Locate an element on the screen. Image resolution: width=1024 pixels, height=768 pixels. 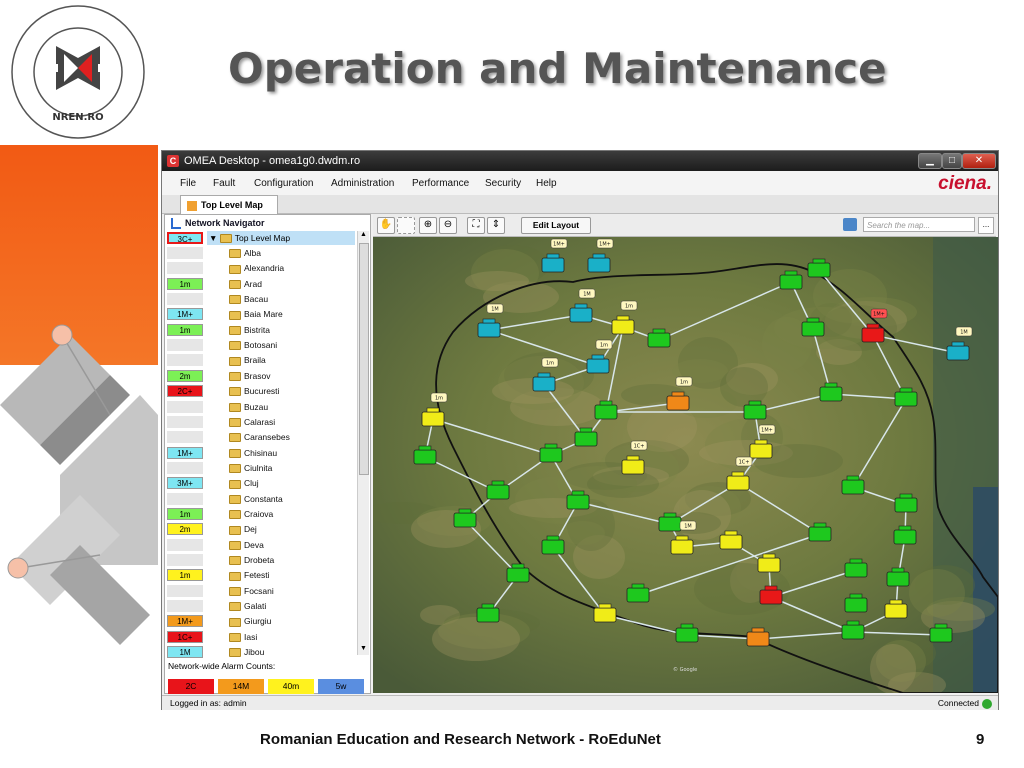
tree-node: Ciulnita is located at coordinates (250, 468).